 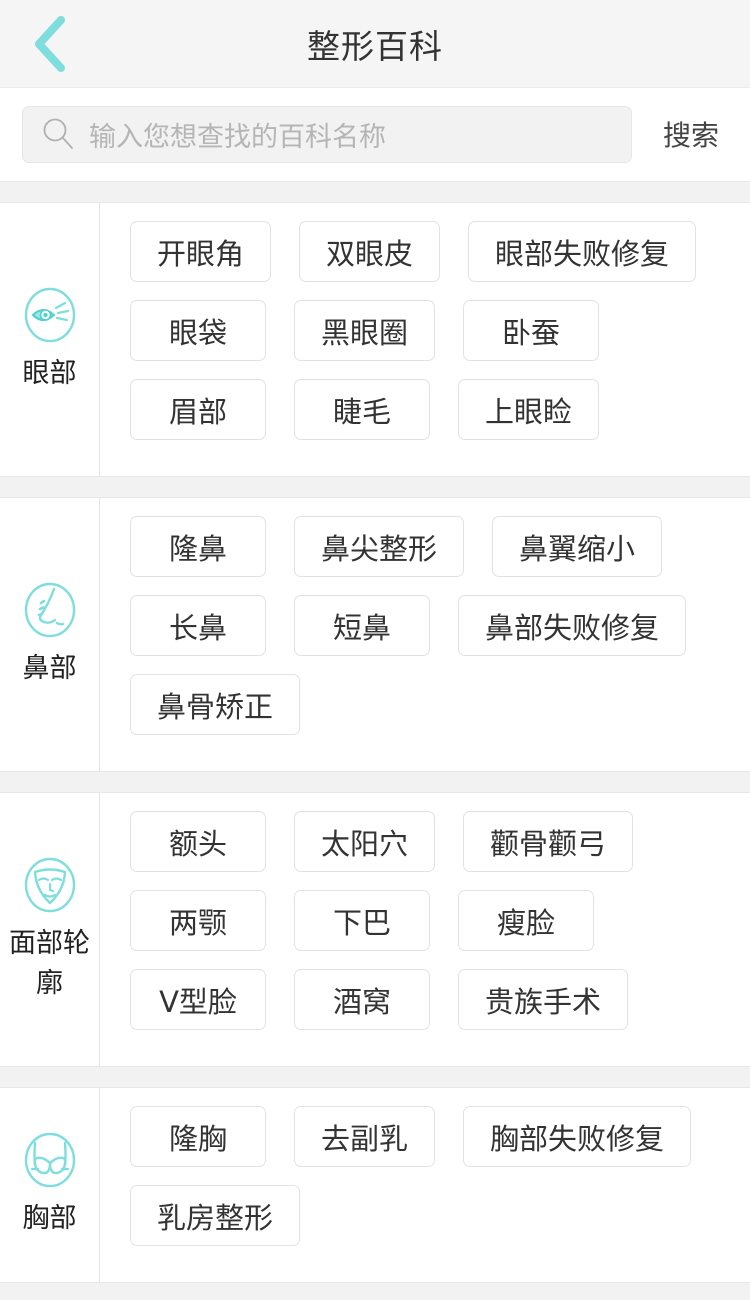 I want to click on tag-item: 眉部, so click(x=198, y=409).